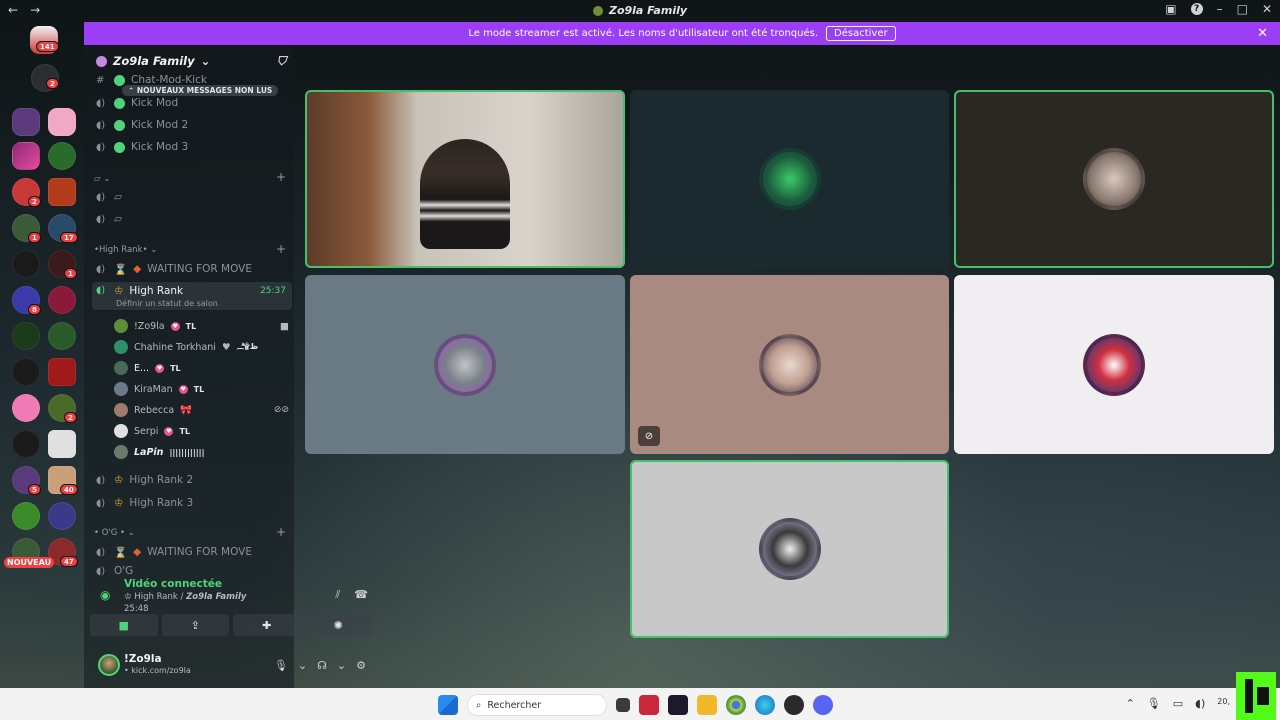 This screenshot has width=1280, height=720. What do you see at coordinates (192, 197) in the screenshot?
I see `channel-unnamed-1: ◖) ▱` at bounding box center [192, 197].